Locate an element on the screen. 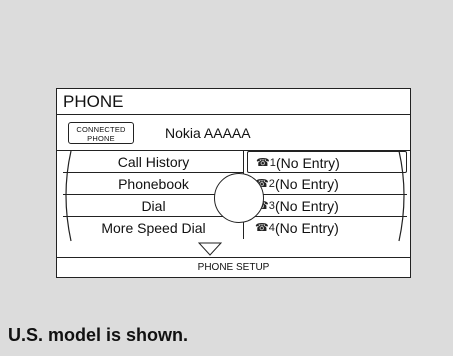 The image size is (453, 356). selector-knob is located at coordinates (239, 198).